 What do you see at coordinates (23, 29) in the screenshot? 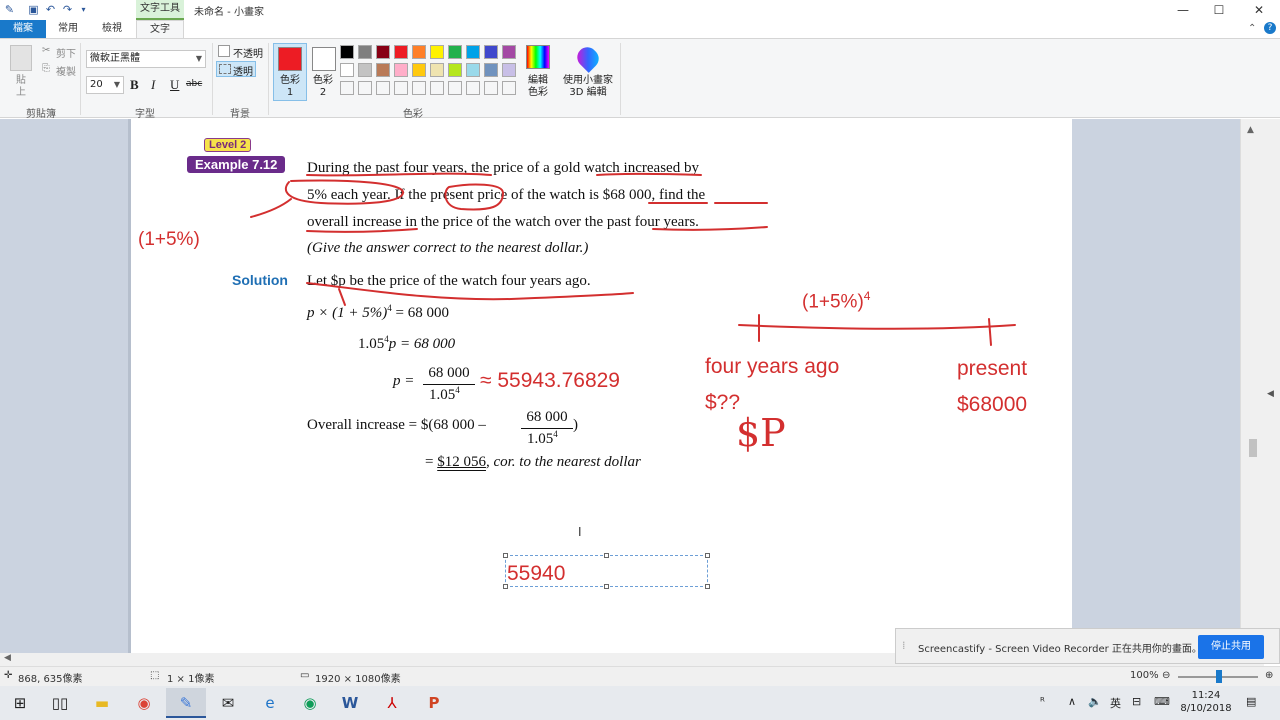
I see `tab-file: 檔案` at bounding box center [23, 29].